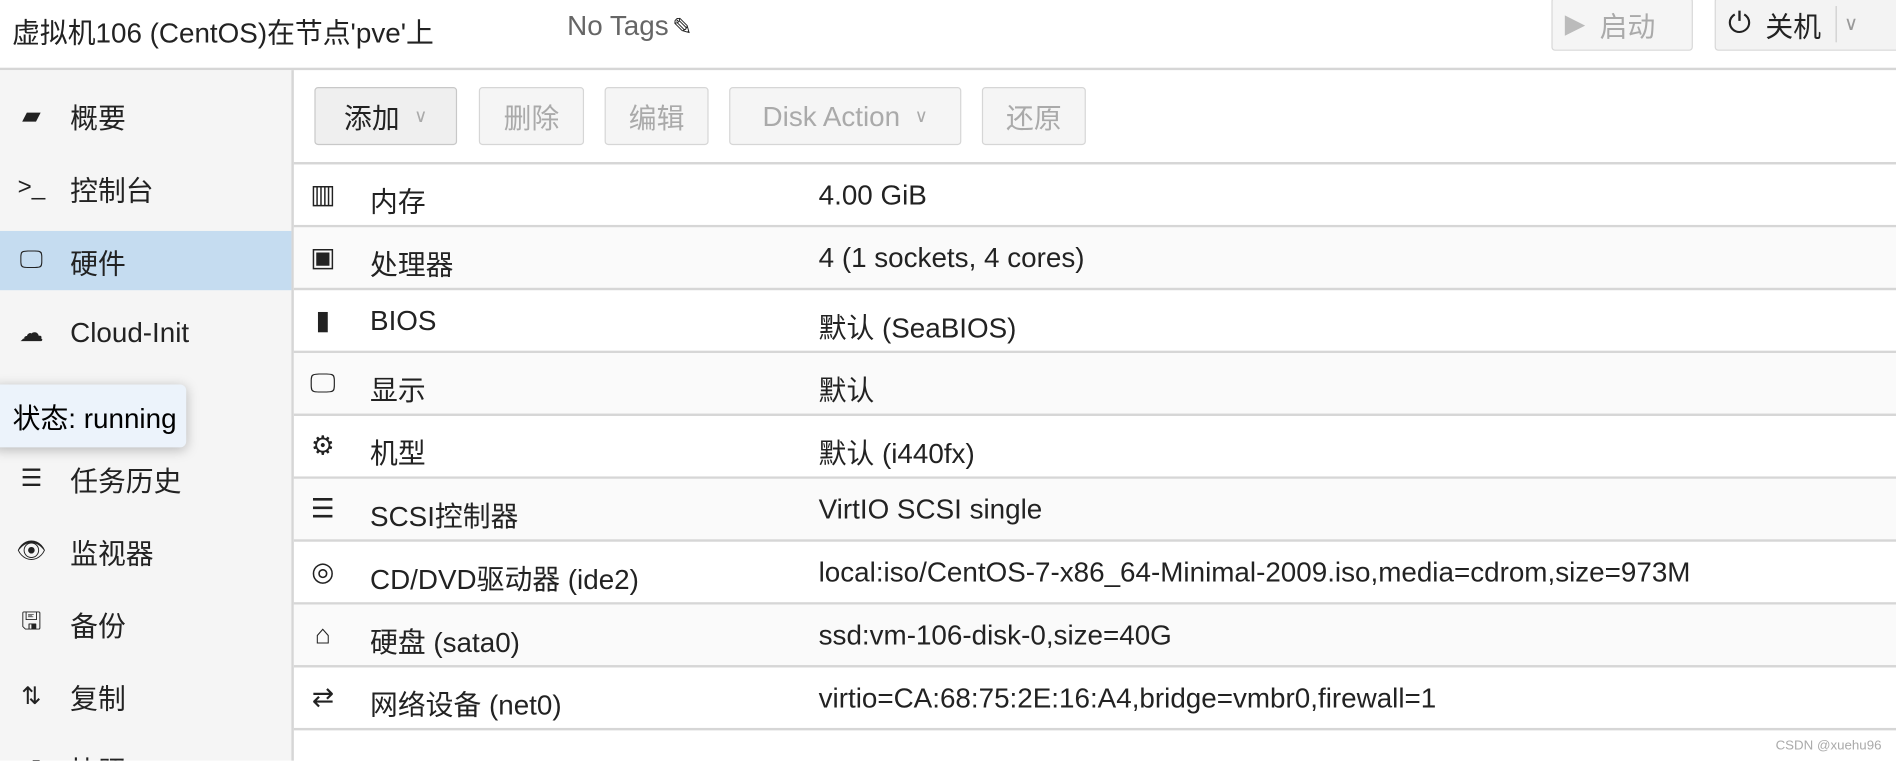  I want to click on retweet-icon: ⇅, so click(31, 696).